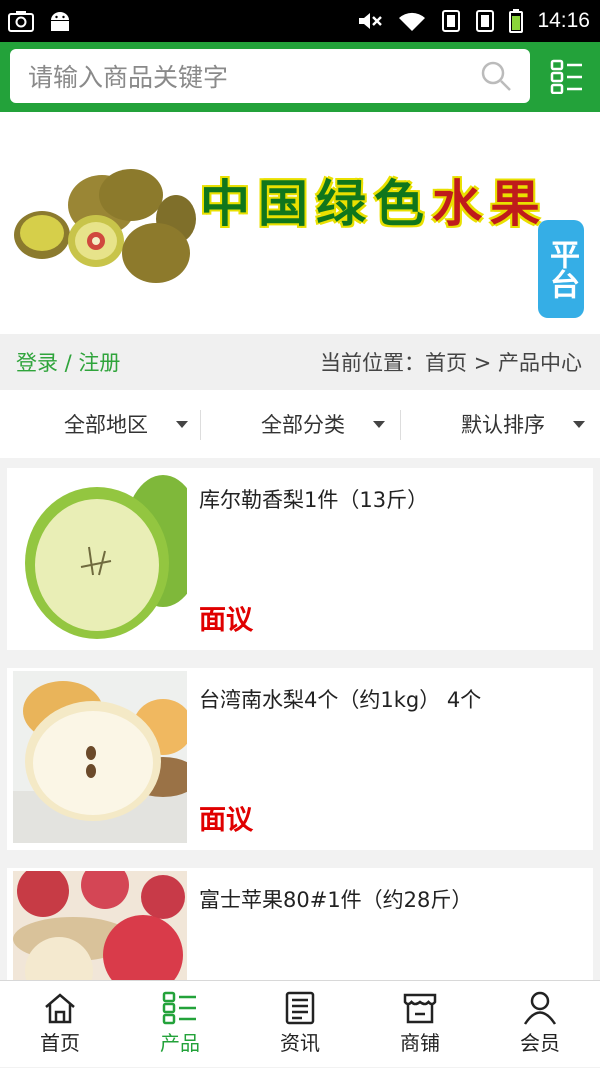  I want to click on category-menu-icon, so click(567, 76).